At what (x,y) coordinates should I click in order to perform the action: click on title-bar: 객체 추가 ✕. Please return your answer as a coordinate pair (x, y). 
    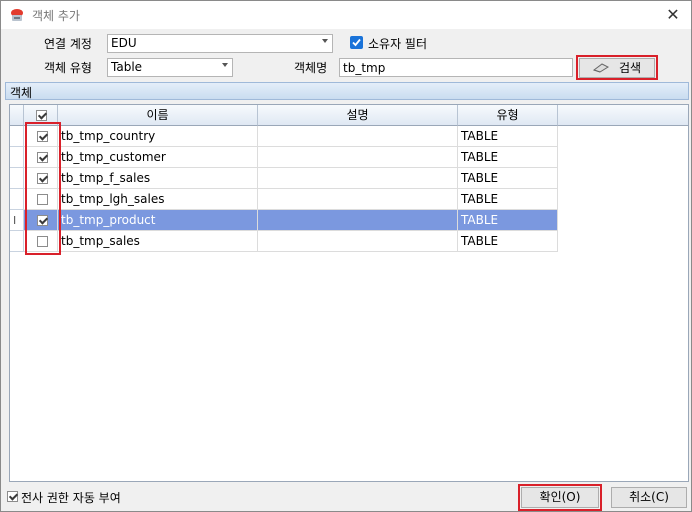
    Looking at the image, I should click on (346, 15).